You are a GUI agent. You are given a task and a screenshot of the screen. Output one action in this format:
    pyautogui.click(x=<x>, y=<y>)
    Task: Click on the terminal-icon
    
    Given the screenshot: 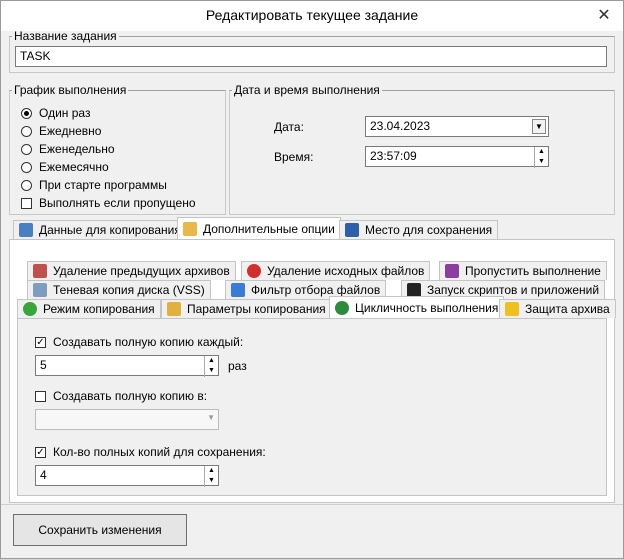 What is the action you would take?
    pyautogui.click(x=414, y=290)
    